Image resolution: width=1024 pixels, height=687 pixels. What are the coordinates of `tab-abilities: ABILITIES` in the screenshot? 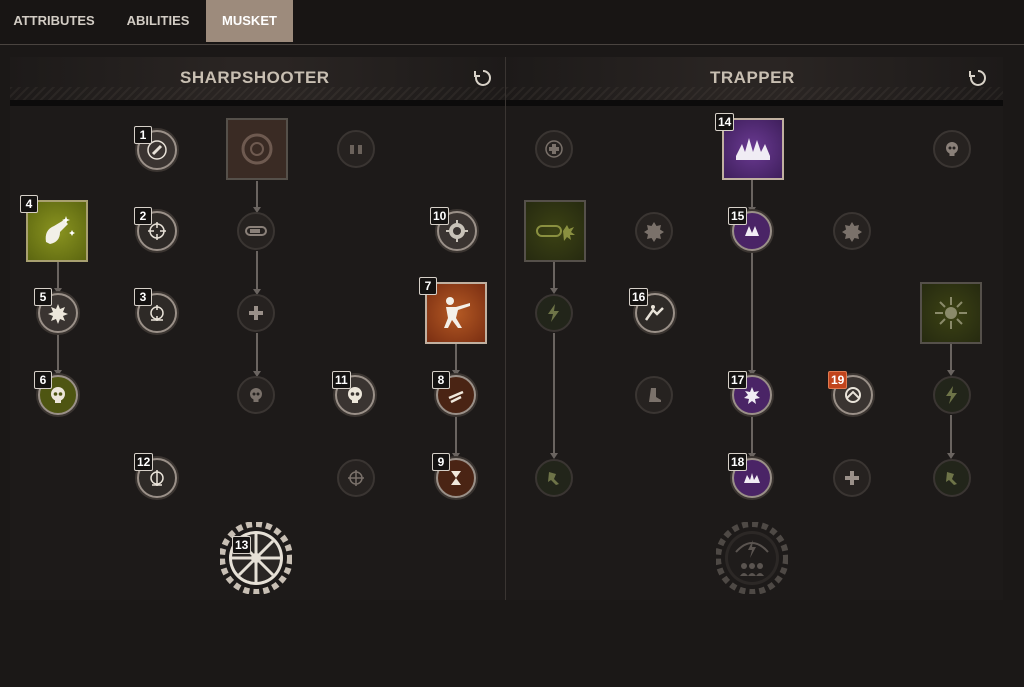 It's located at (158, 21).